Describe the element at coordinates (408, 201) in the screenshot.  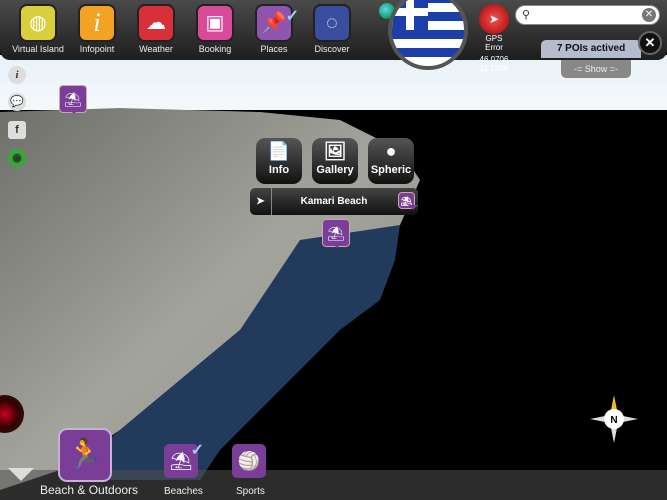
I see `beach-category-icon: ⛱` at that location.